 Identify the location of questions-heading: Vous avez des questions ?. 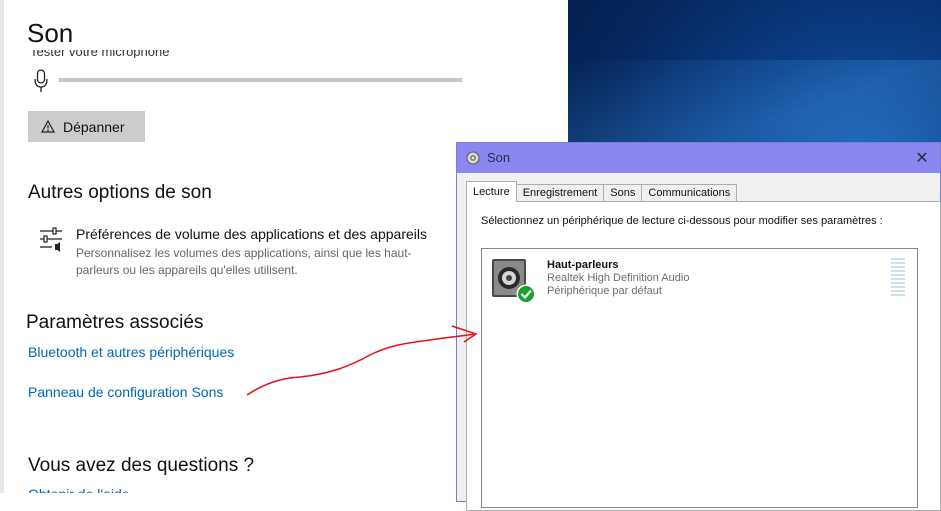
(141, 465).